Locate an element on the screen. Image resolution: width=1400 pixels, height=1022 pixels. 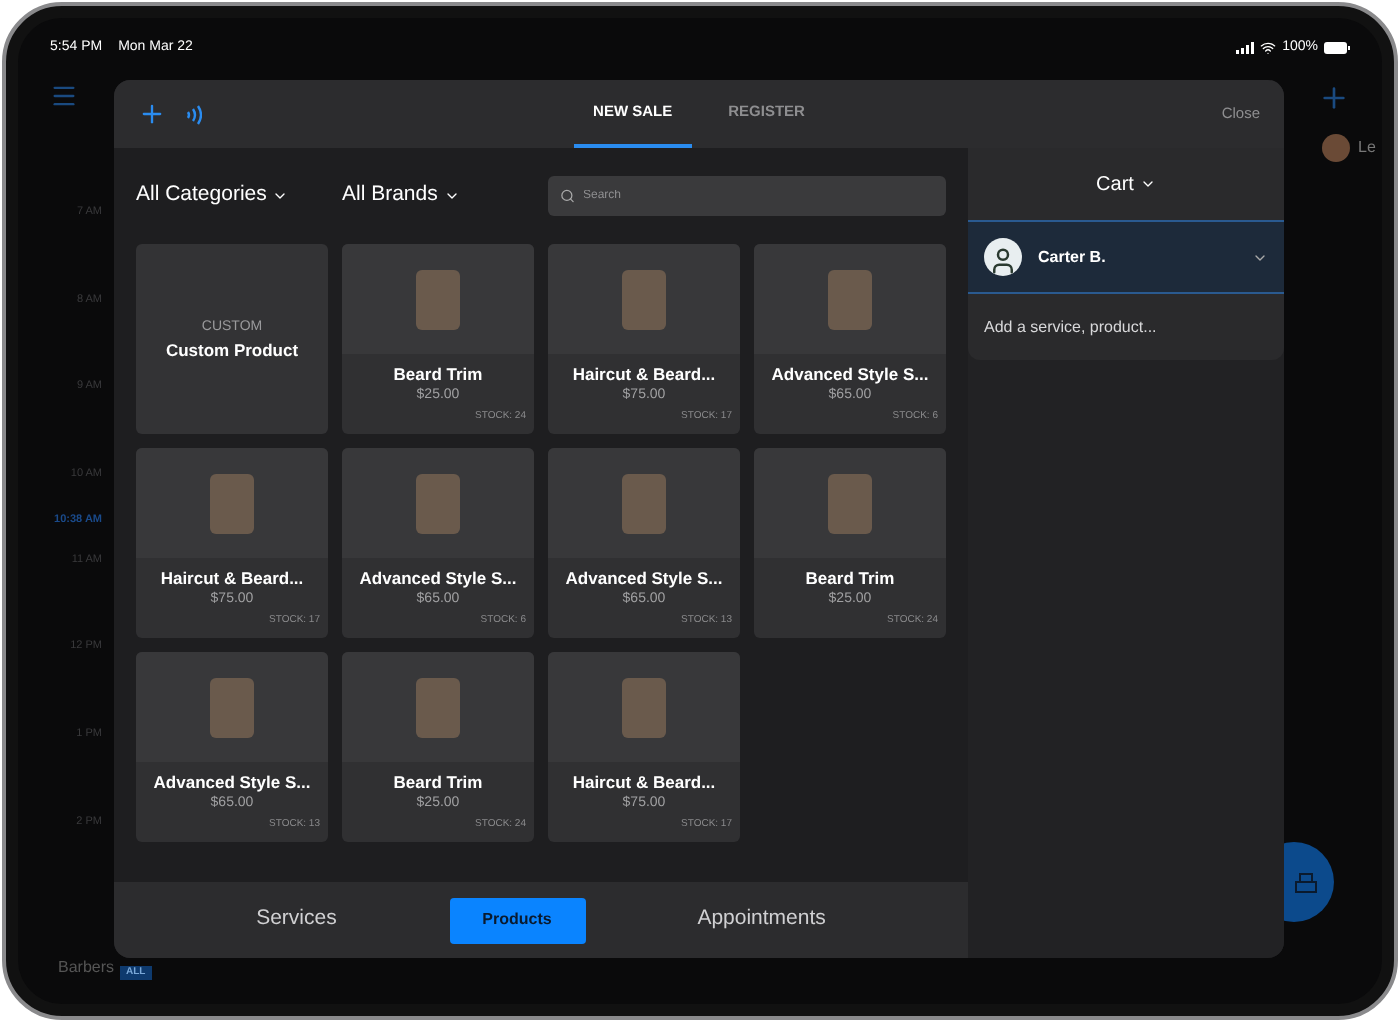
staff-name: Le is located at coordinates (1368, 148).